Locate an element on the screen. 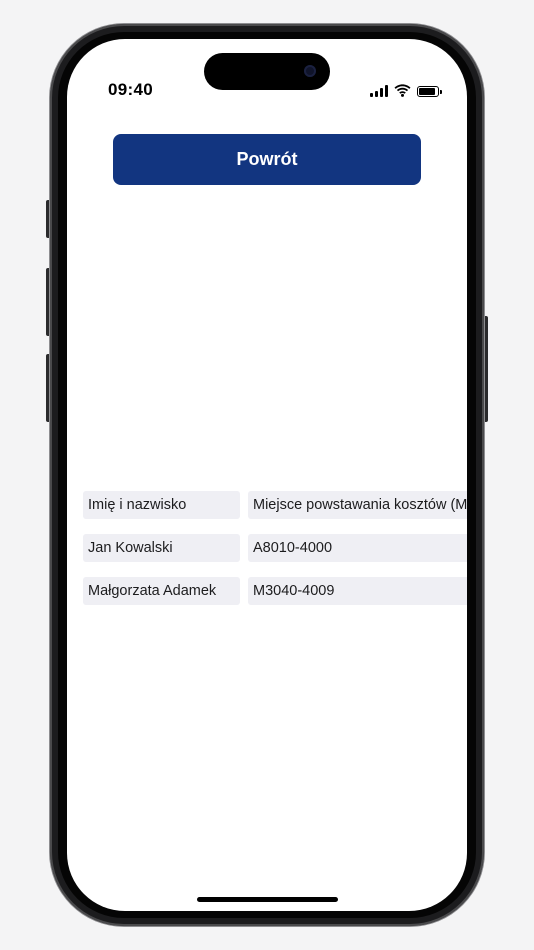  row-cost-center-cell: A8010-4000 is located at coordinates (357, 548).